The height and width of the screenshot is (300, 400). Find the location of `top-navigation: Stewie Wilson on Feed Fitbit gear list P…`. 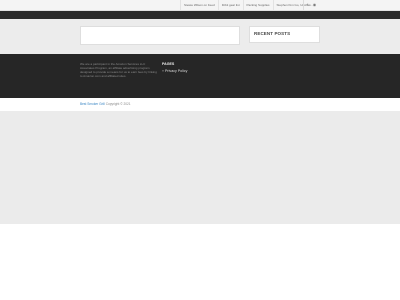

top-navigation: Stewie Wilson on Feed Fitbit gear list P… is located at coordinates (248, 5).